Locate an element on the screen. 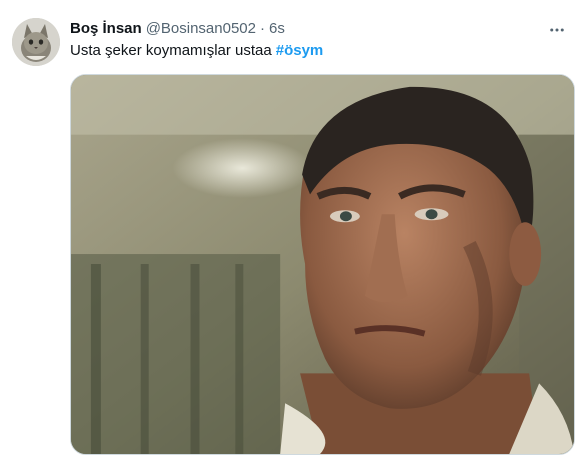 This screenshot has height=466, width=583. more-icon is located at coordinates (557, 30).